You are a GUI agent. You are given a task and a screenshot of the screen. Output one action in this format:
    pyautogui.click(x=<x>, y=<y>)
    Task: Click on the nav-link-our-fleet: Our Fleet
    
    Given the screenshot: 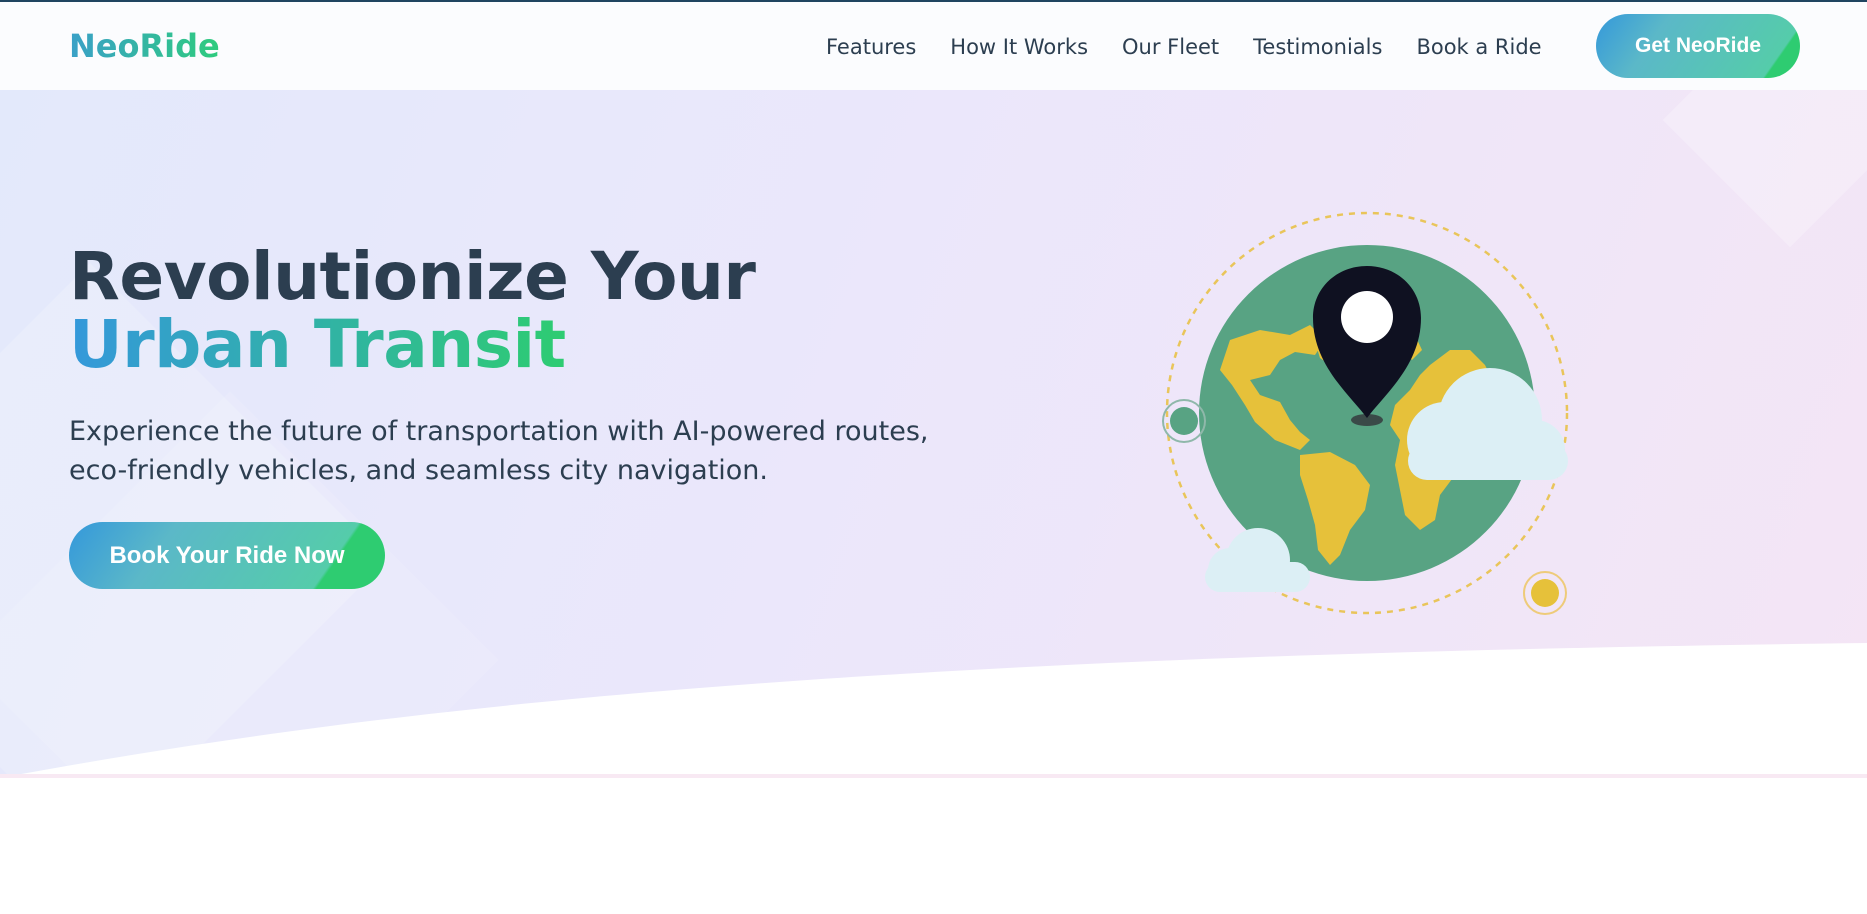 What is the action you would take?
    pyautogui.click(x=1170, y=47)
    